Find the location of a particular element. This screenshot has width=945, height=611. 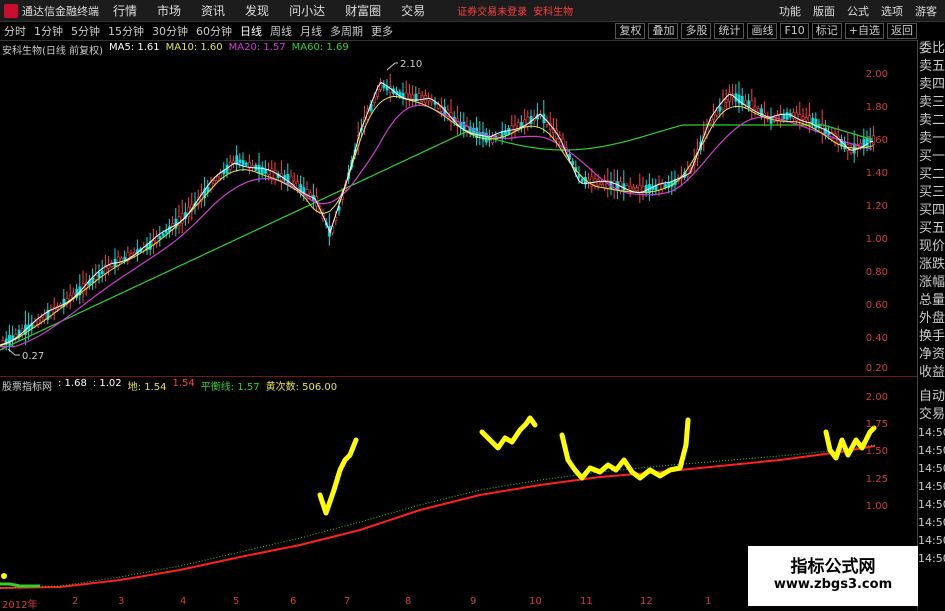

panel-item-change-pct: 涨幅 is located at coordinates (931, 283).